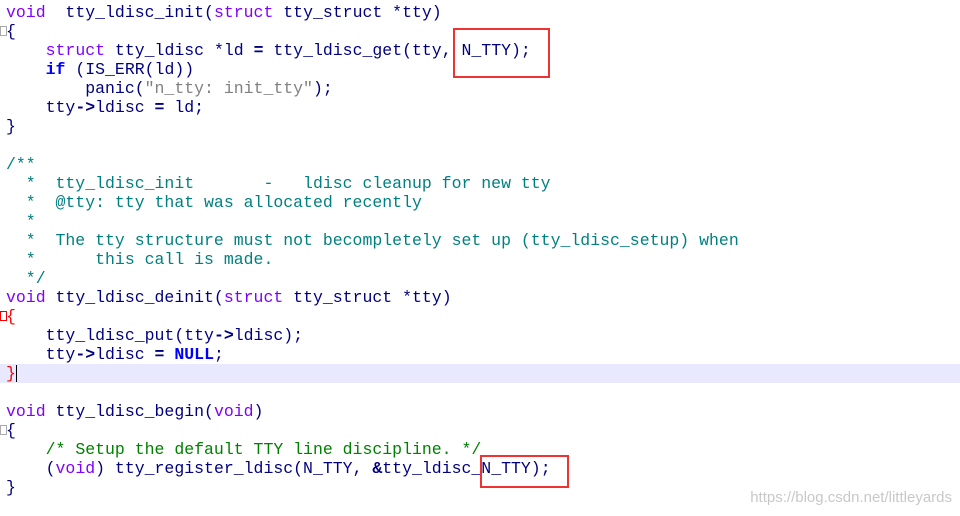  I want to click on code-token: ), so click(258, 411).